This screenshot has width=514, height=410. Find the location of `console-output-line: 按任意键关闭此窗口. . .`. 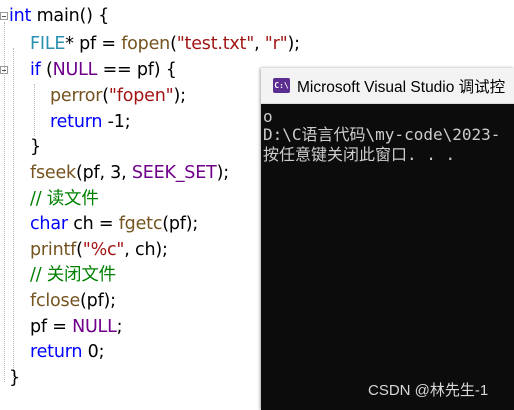

console-output-line: 按任意键关闭此窗口. . . is located at coordinates (359, 154).